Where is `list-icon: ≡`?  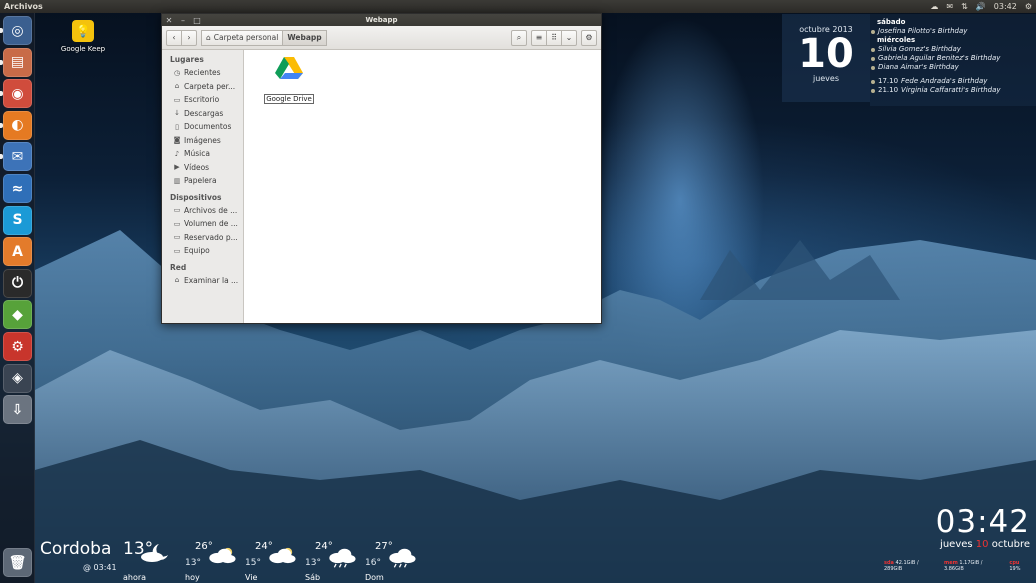 list-icon: ≡ is located at coordinates (539, 37).